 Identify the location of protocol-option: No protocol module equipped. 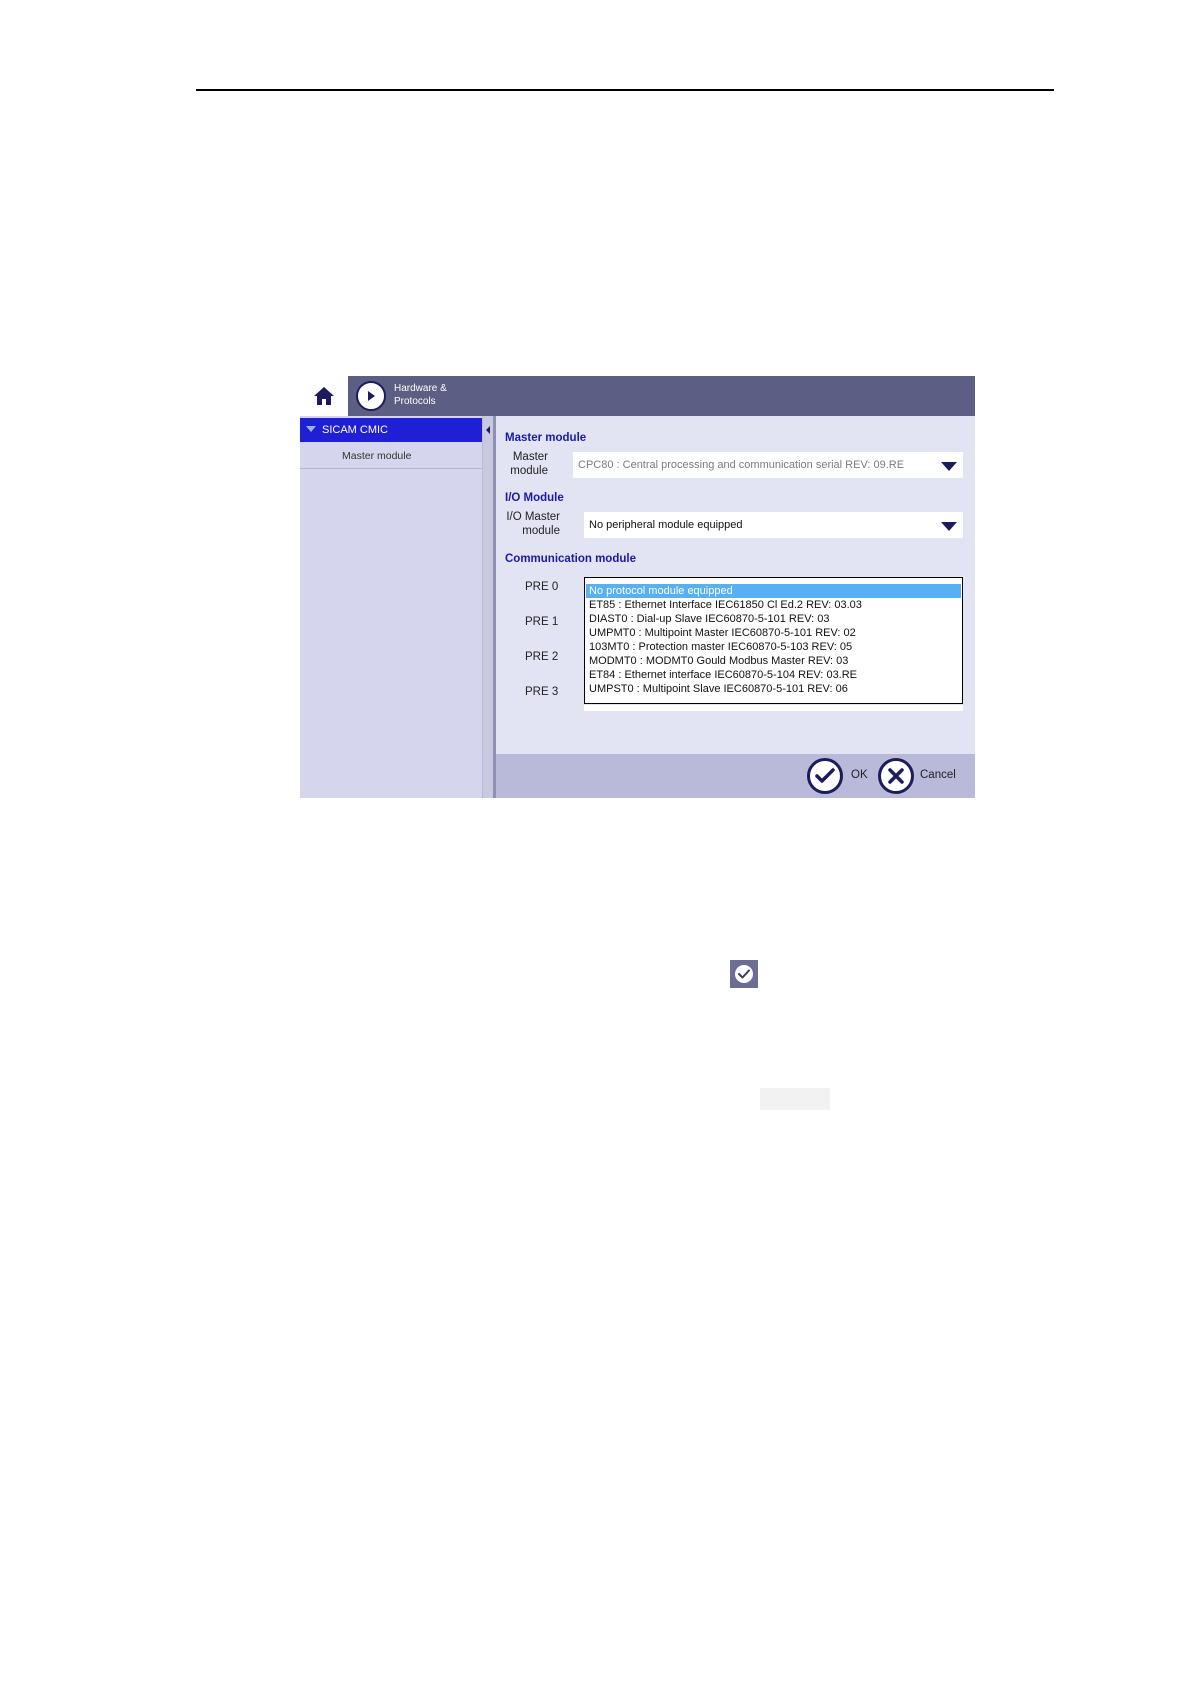
(773, 591).